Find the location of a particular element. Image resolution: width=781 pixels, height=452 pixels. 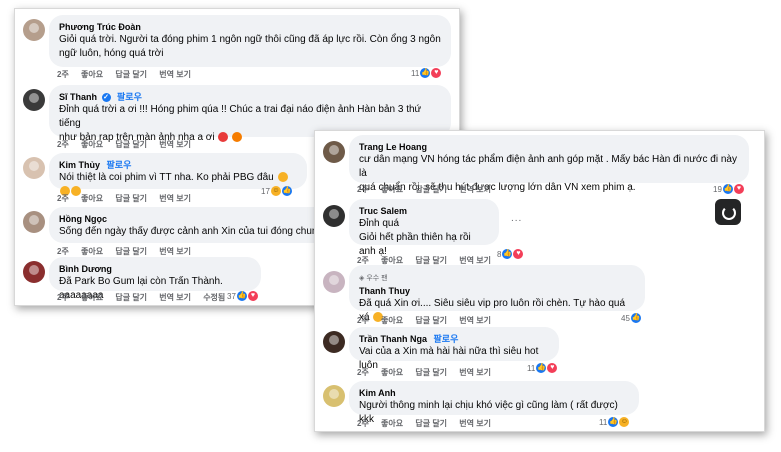

verified-badge-icon: ✓ is located at coordinates (106, 98).